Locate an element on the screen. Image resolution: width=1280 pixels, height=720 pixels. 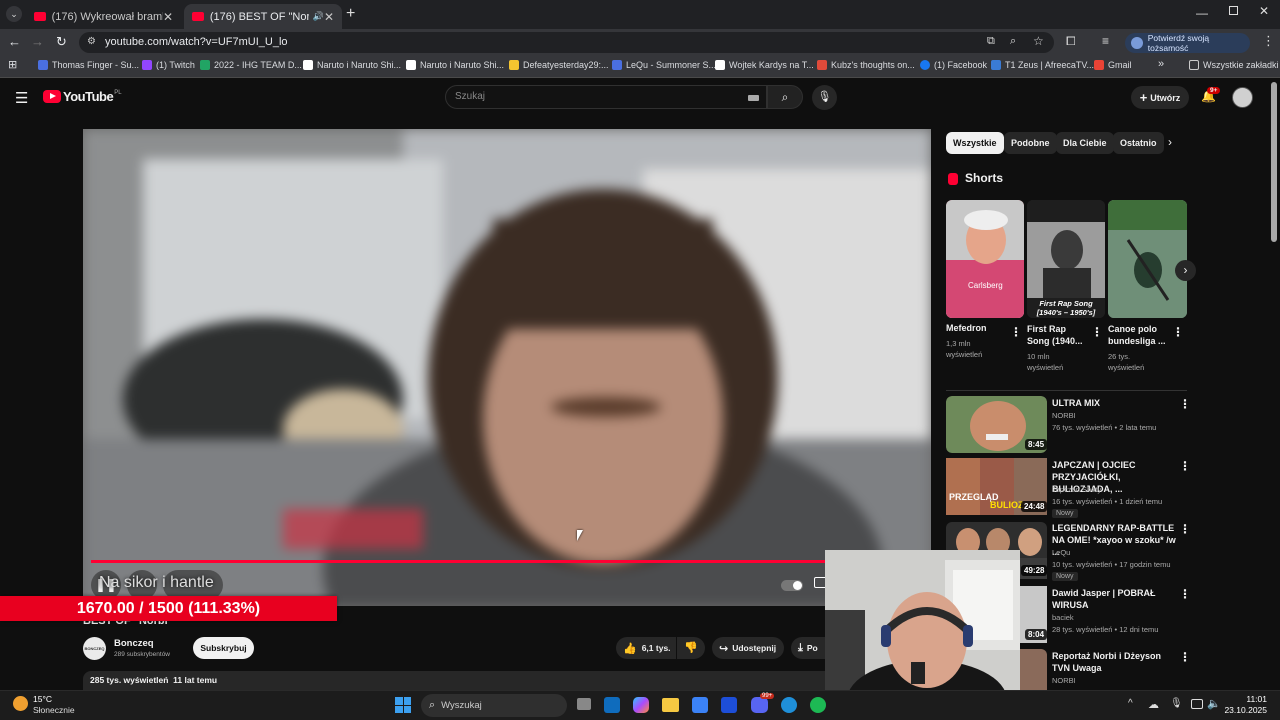
channel-avatar: BONCZEQ is located at coordinates (94, 648).